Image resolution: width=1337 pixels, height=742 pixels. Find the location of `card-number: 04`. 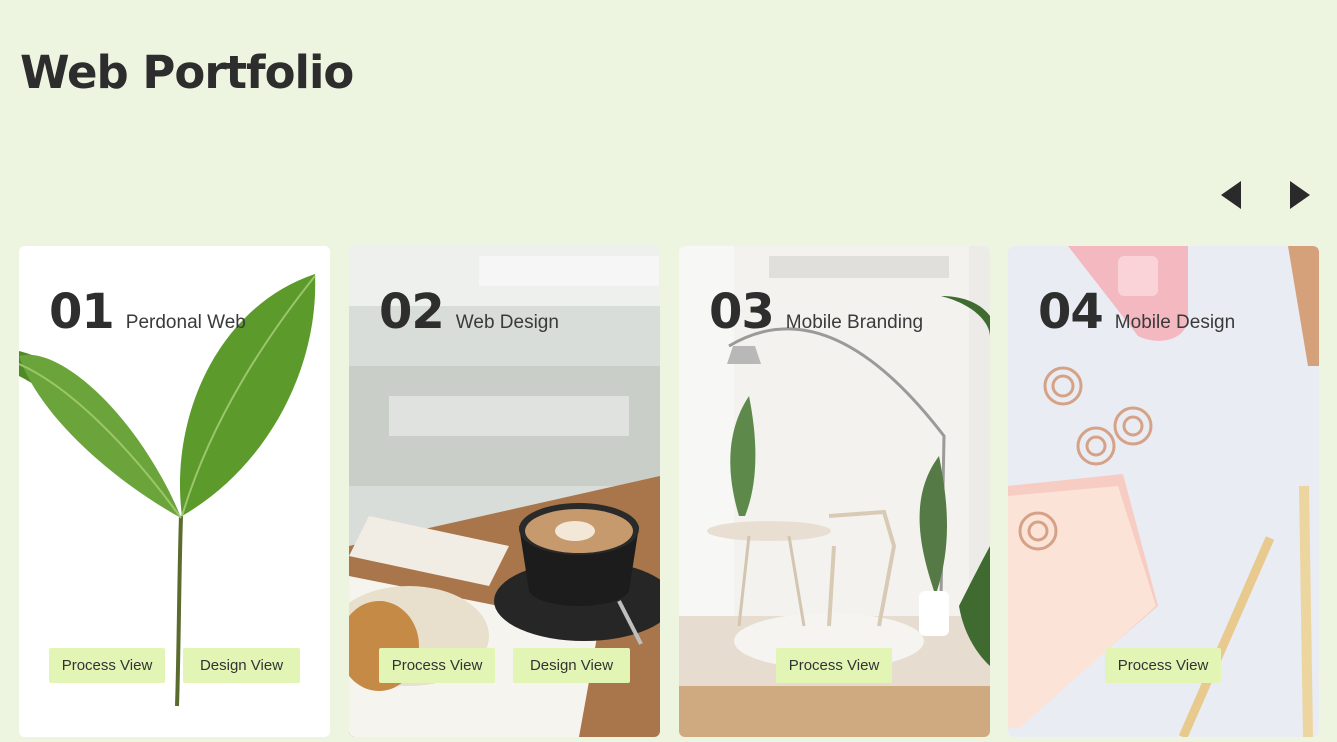

card-number: 04 is located at coordinates (1071, 312).